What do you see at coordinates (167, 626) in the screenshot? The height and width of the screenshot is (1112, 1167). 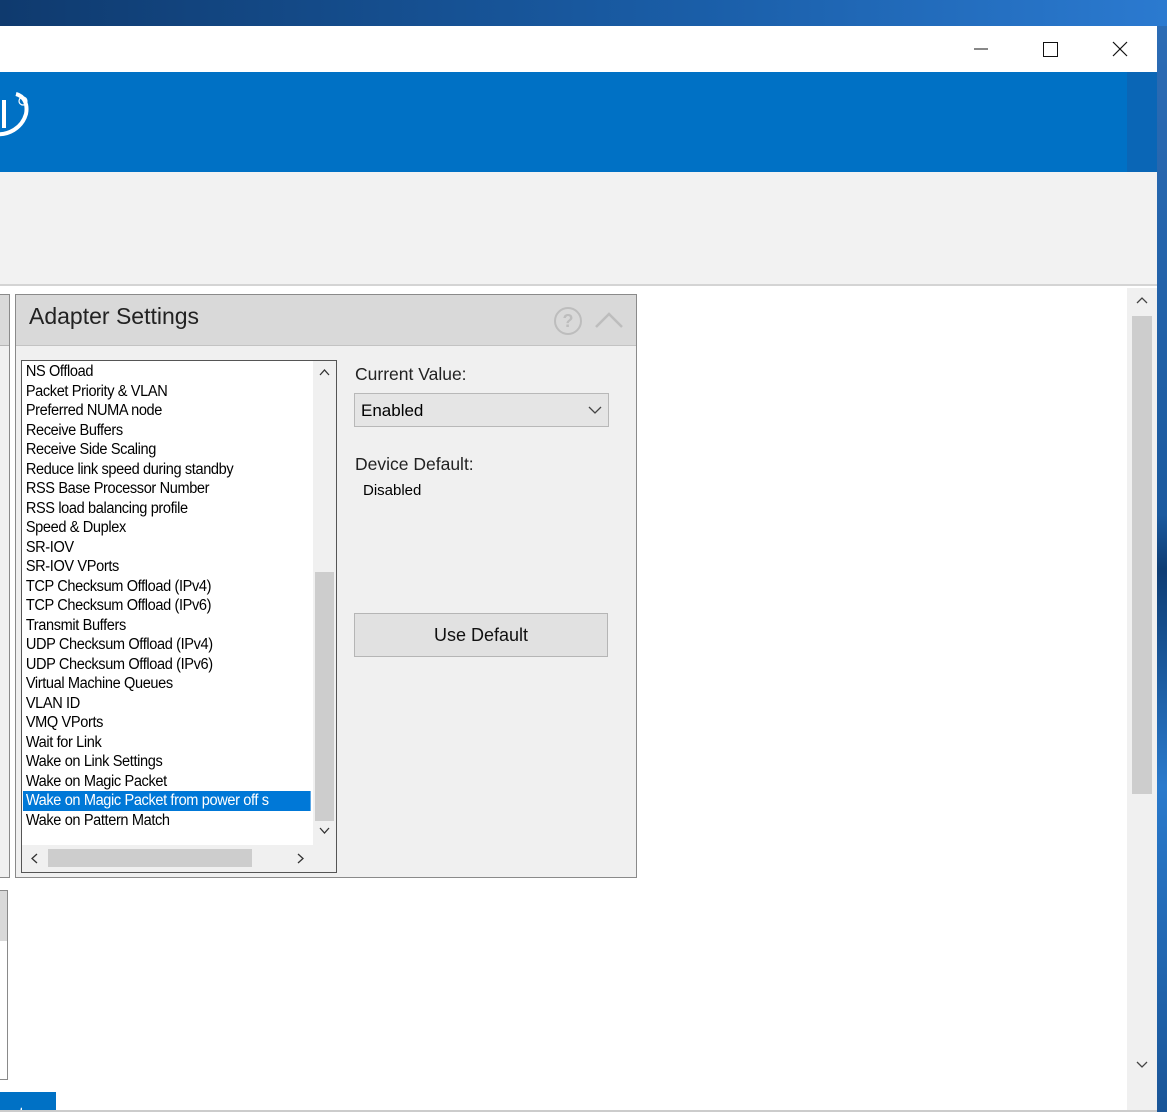 I see `property-list-item: Transmit Buffers` at bounding box center [167, 626].